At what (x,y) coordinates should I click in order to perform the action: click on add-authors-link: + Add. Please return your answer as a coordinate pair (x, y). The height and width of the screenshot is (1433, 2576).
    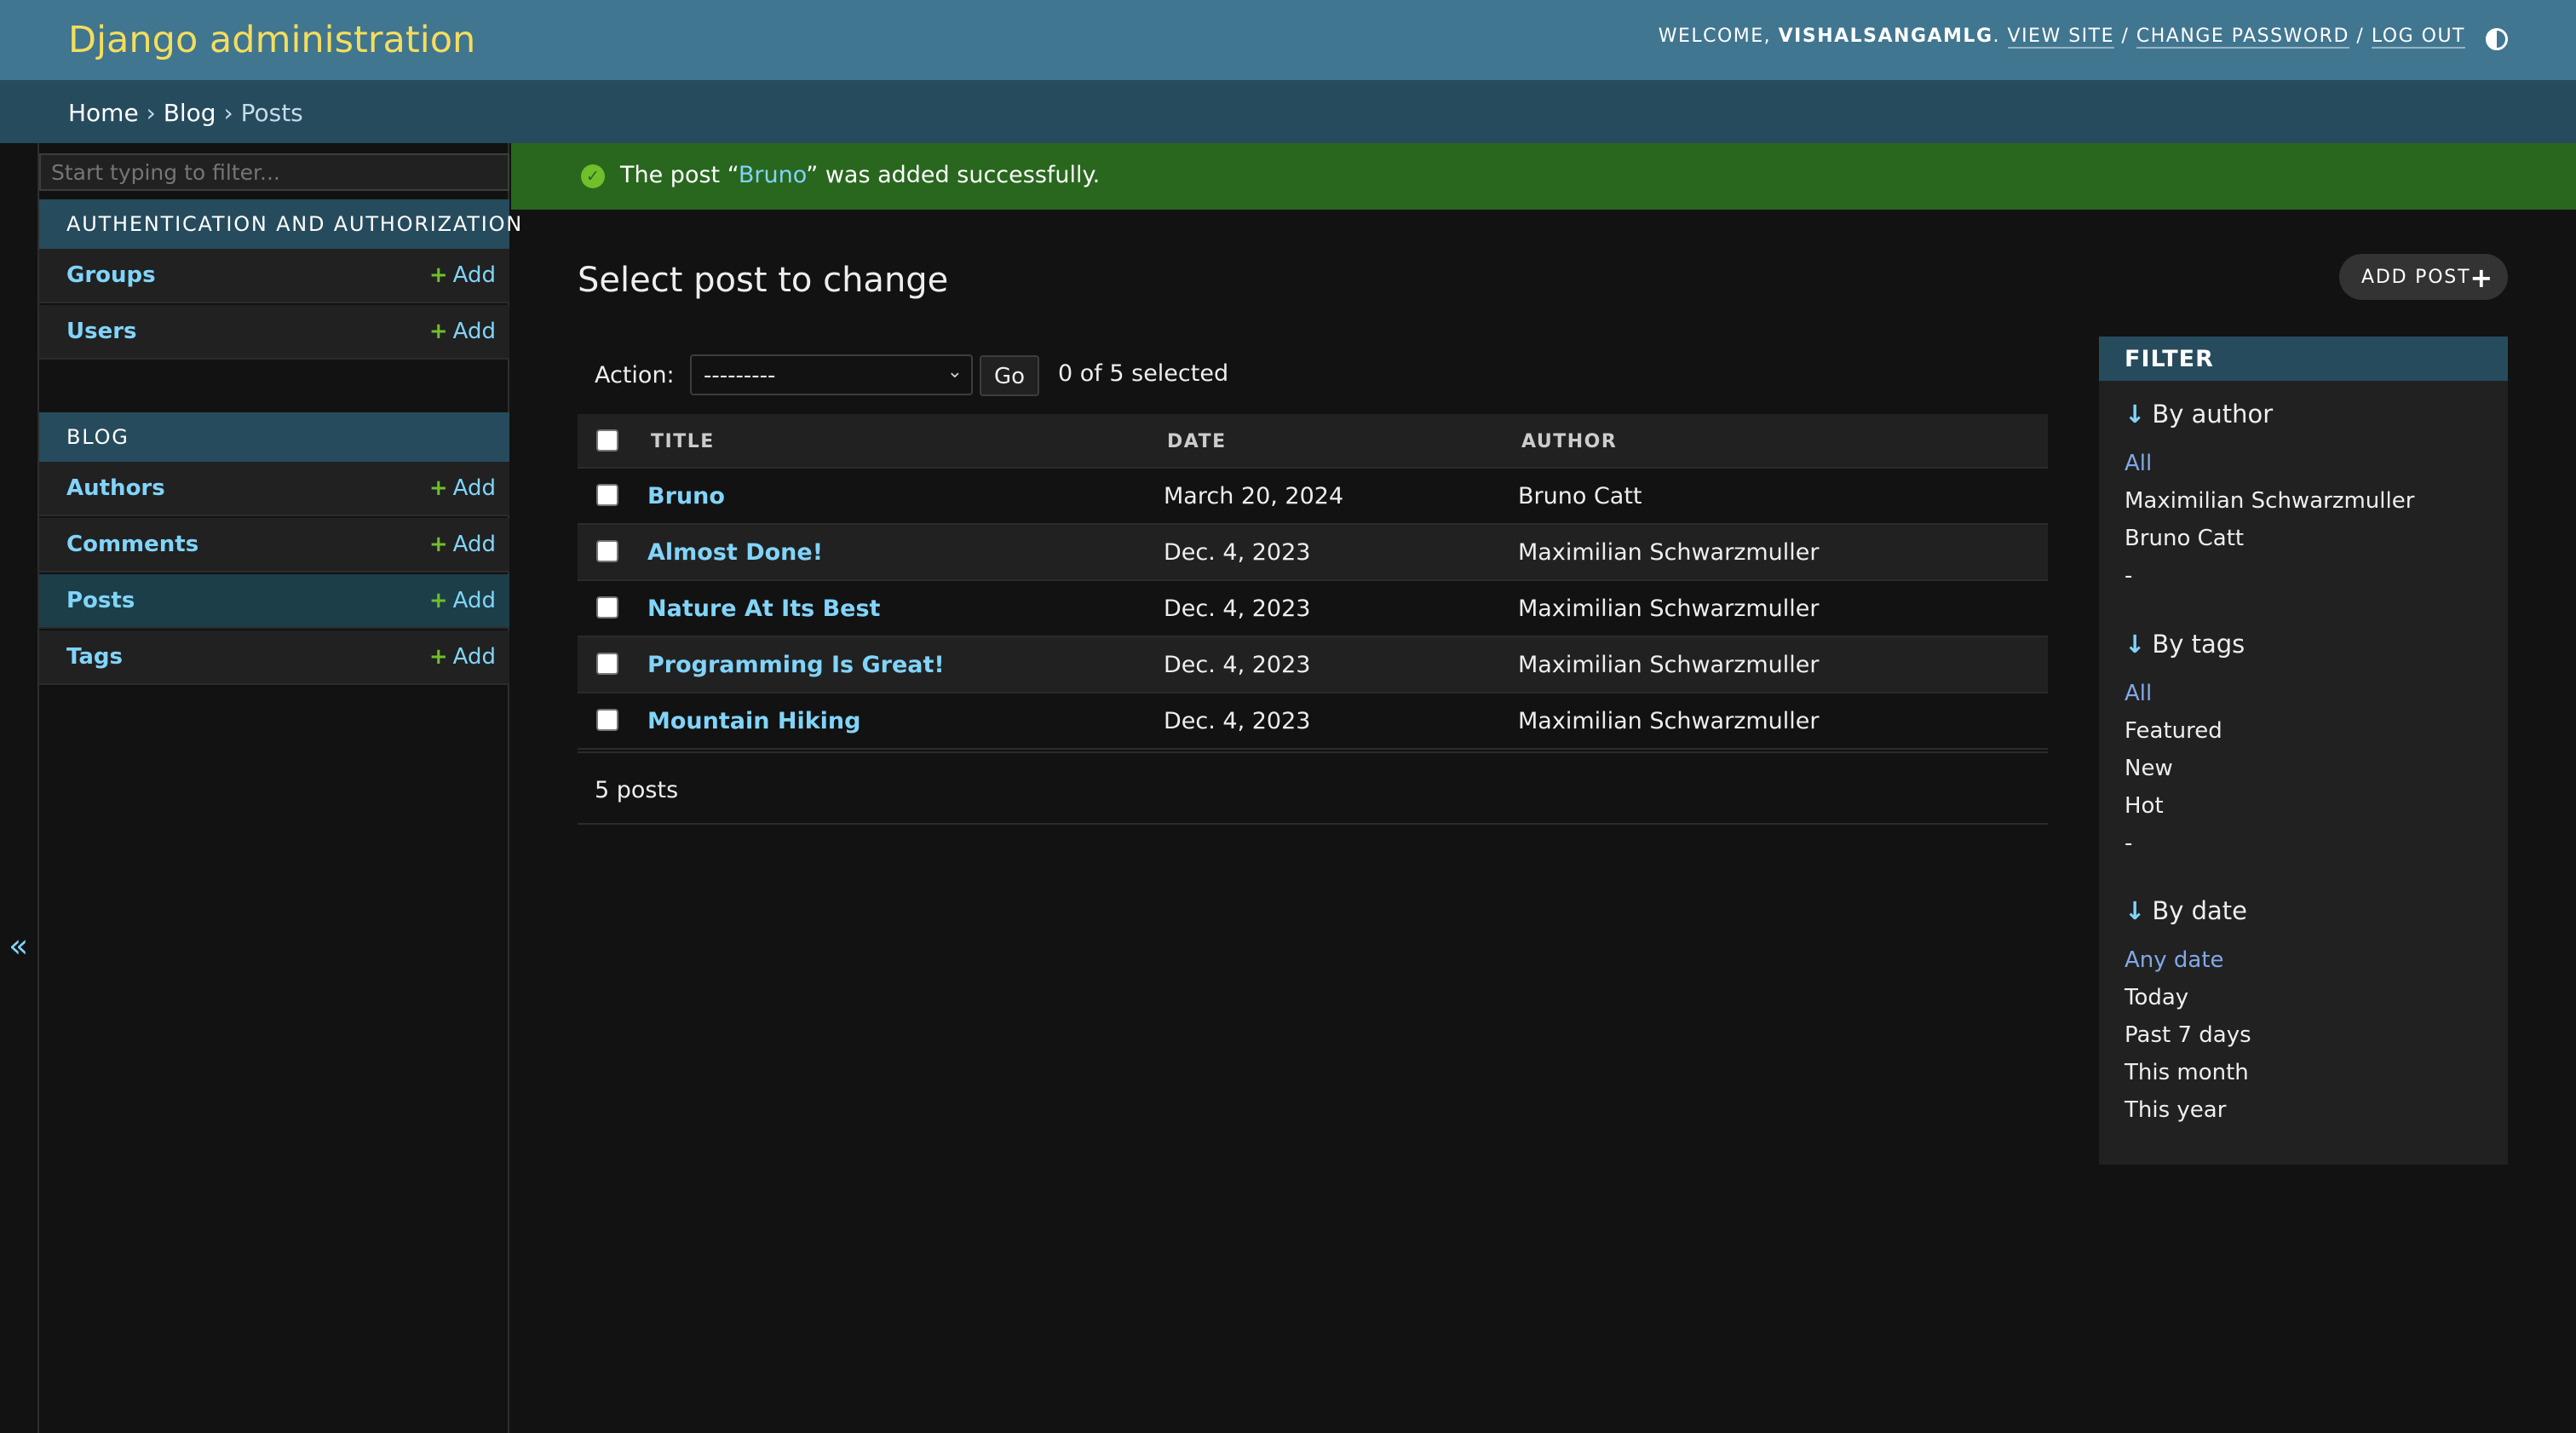
    Looking at the image, I should click on (463, 488).